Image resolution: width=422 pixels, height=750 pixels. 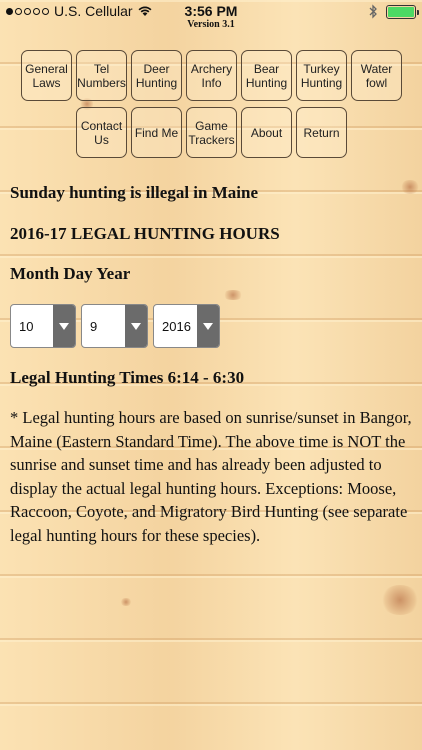 I want to click on general-laws-button: General Laws, so click(x=46, y=75).